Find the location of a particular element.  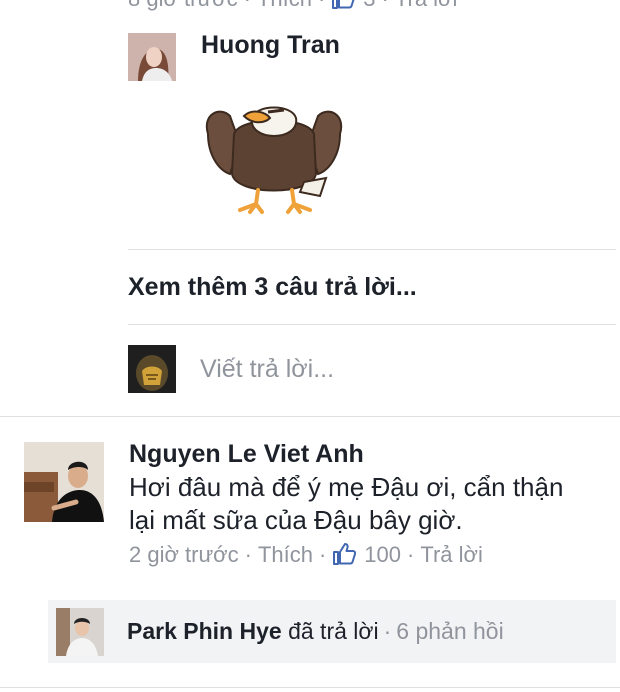

reply-input is located at coordinates (400, 369).